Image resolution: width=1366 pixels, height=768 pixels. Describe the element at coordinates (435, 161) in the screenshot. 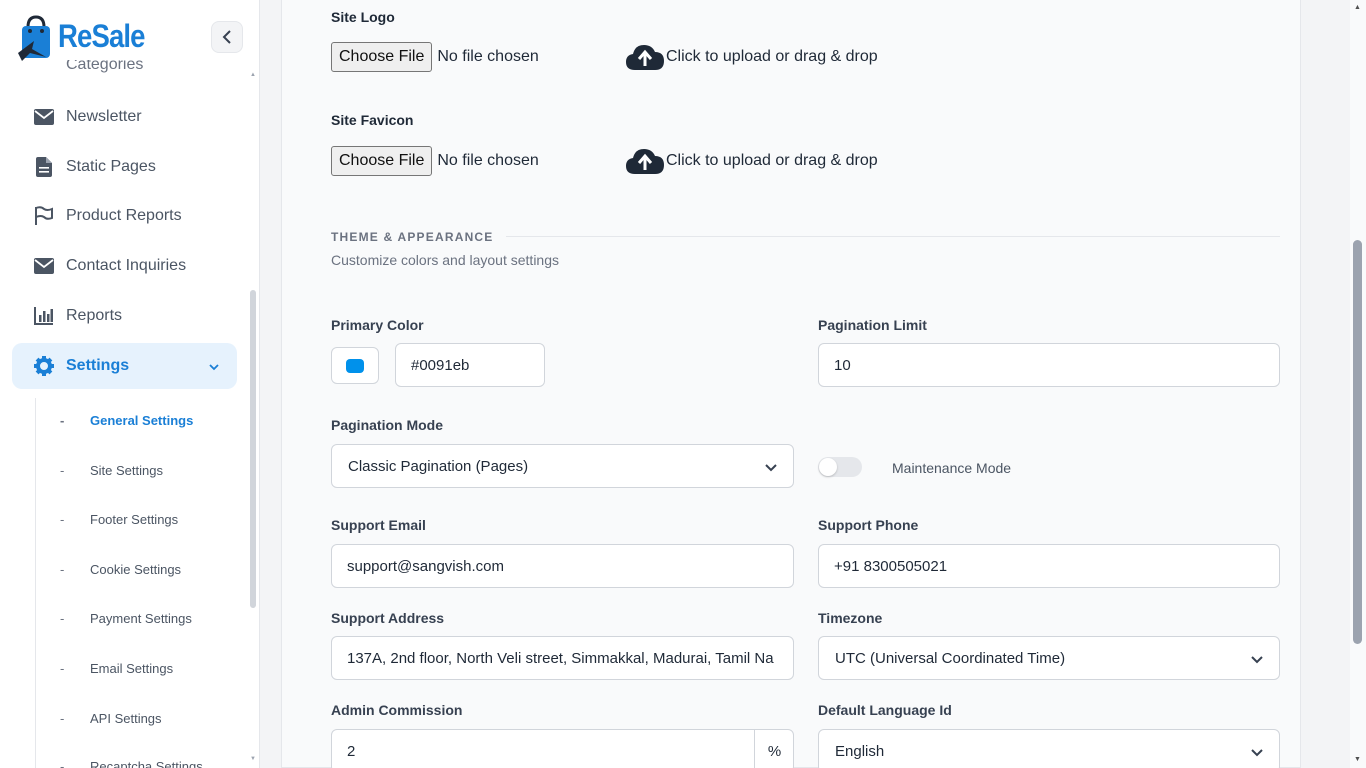

I see `site-favicon-file-input: Choose File No file chosen` at that location.